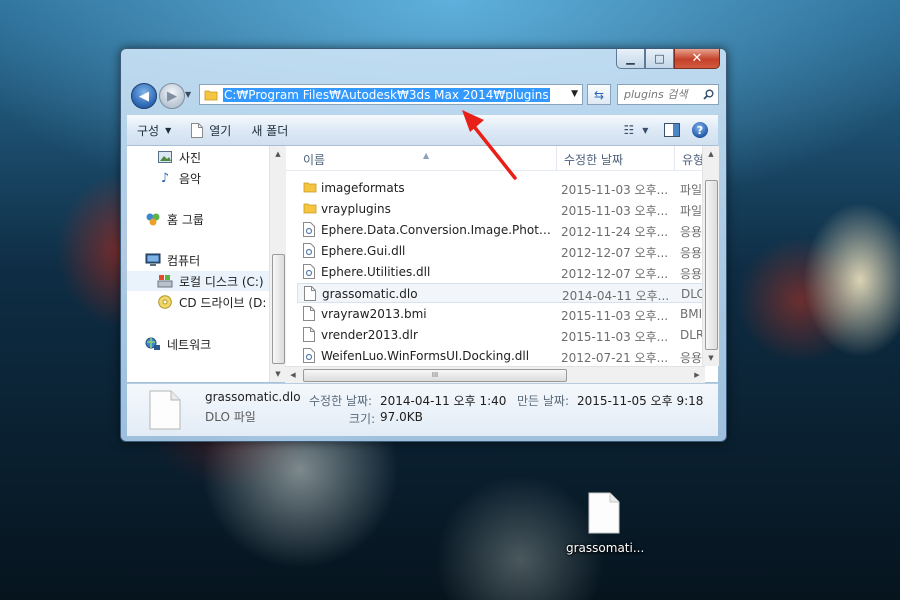  I want to click on nav-item-local-disk: 로컬 디스크 (C:), so click(205, 281).